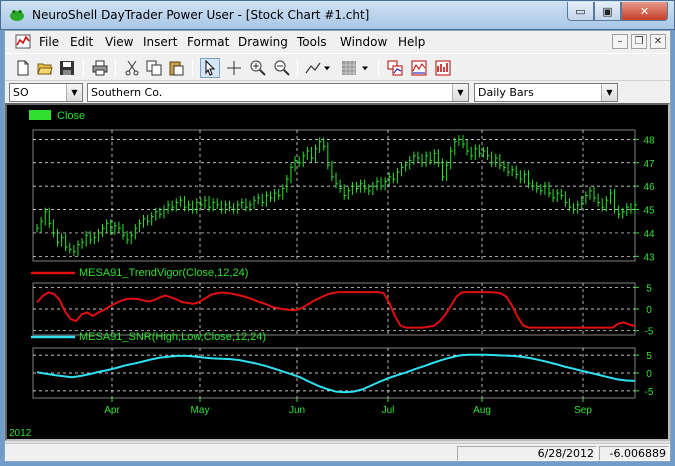 This screenshot has width=675, height=466. What do you see at coordinates (649, 211) in the screenshot?
I see `y-tick-label: 45` at bounding box center [649, 211].